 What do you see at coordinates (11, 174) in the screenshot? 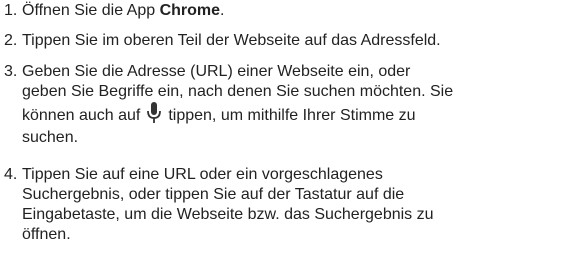
I see `step-number: 4.` at bounding box center [11, 174].